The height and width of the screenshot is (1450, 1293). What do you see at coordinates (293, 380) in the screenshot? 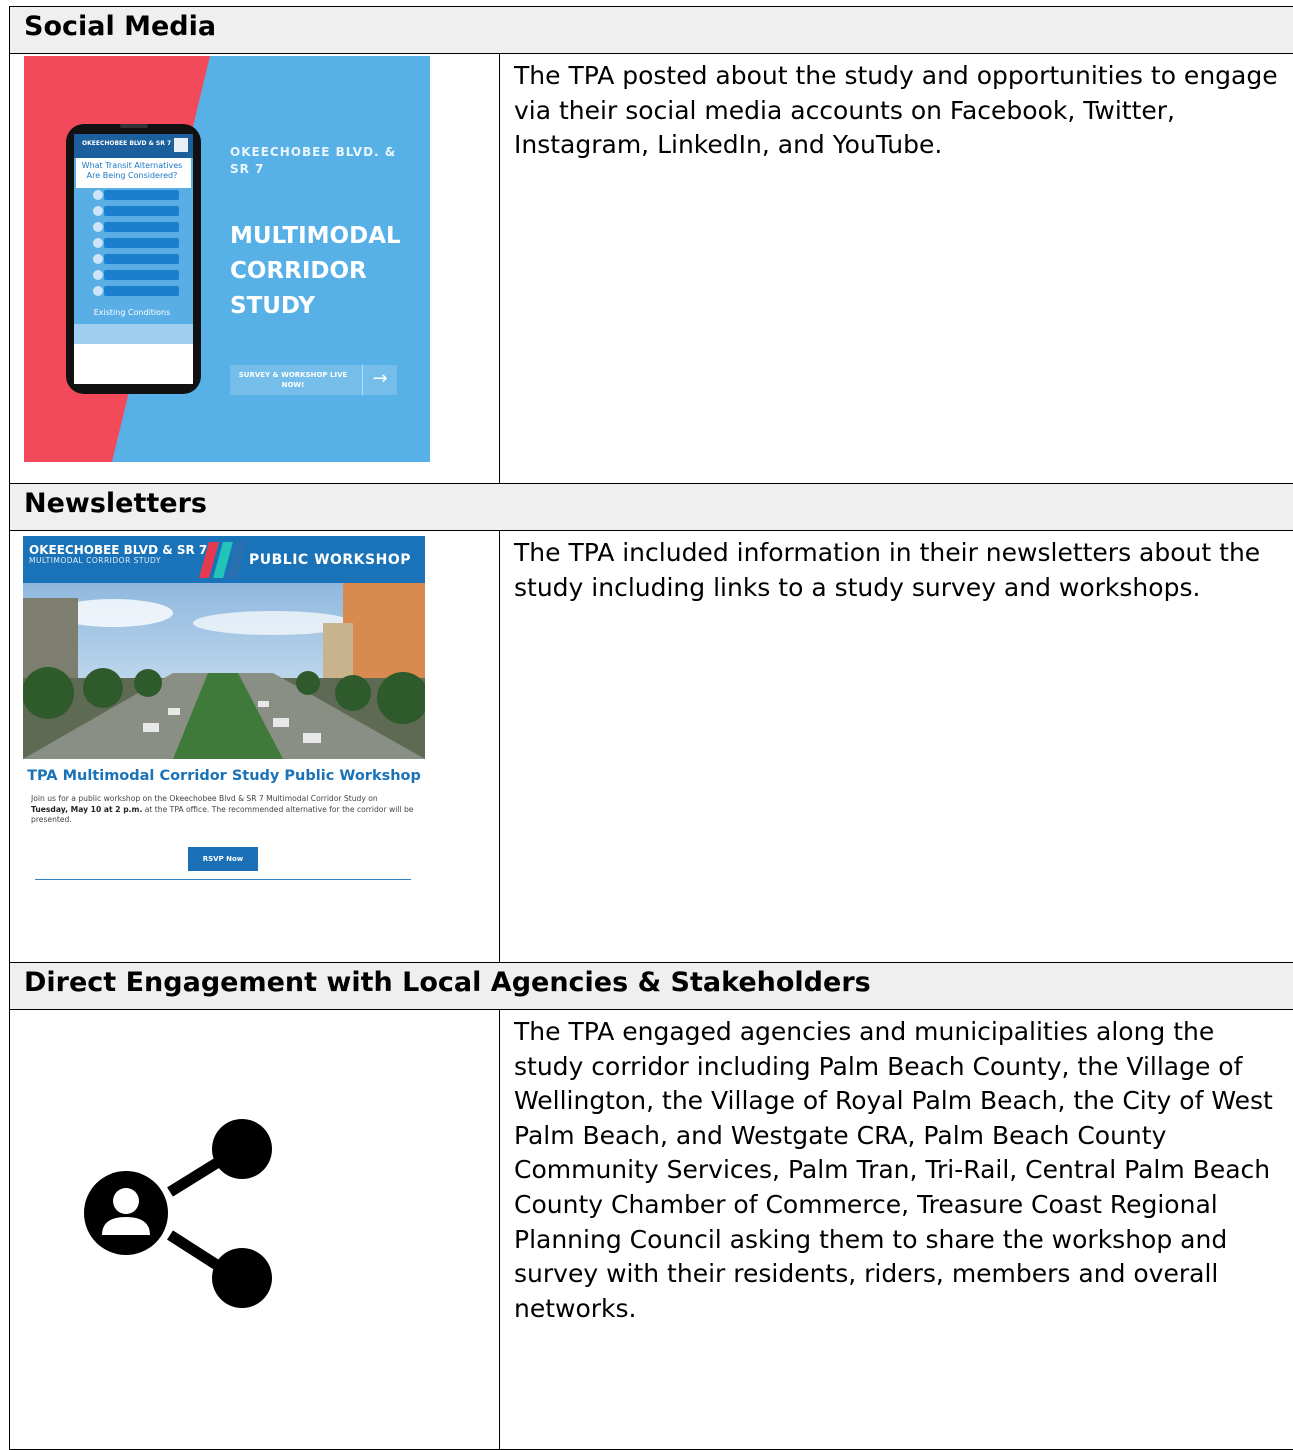
I see `graphic-cta-text: SURVEY & WORKSHOP LIVE NOW!` at bounding box center [293, 380].